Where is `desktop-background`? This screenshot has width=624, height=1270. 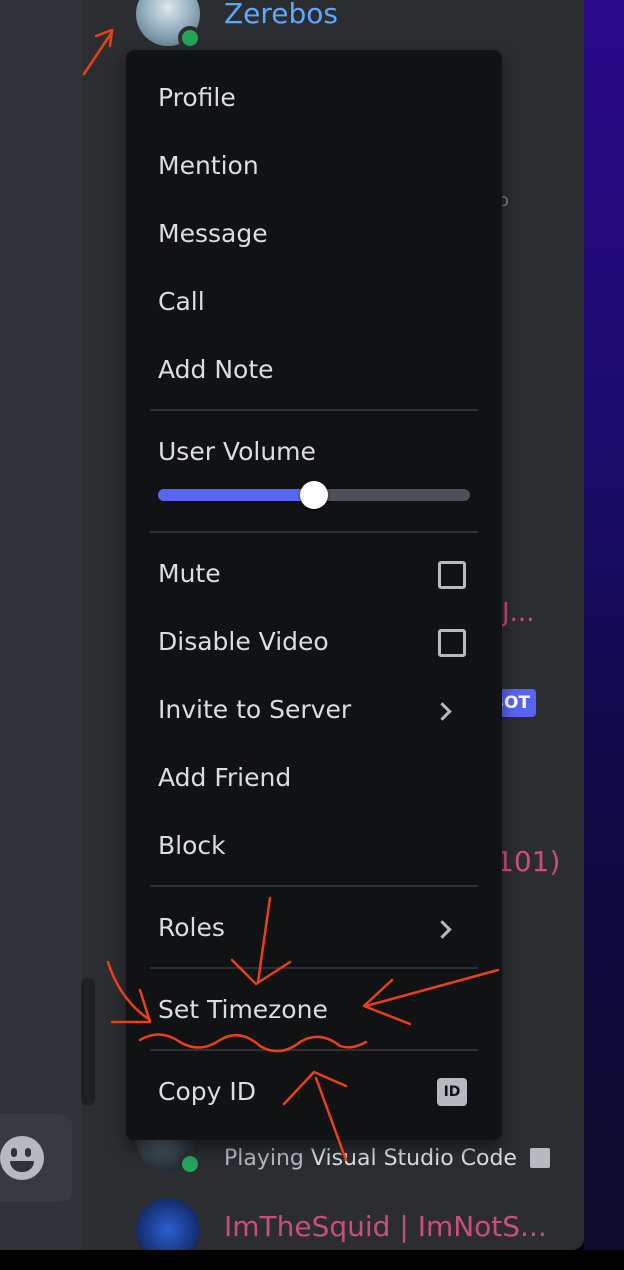
desktop-background is located at coordinates (604, 625).